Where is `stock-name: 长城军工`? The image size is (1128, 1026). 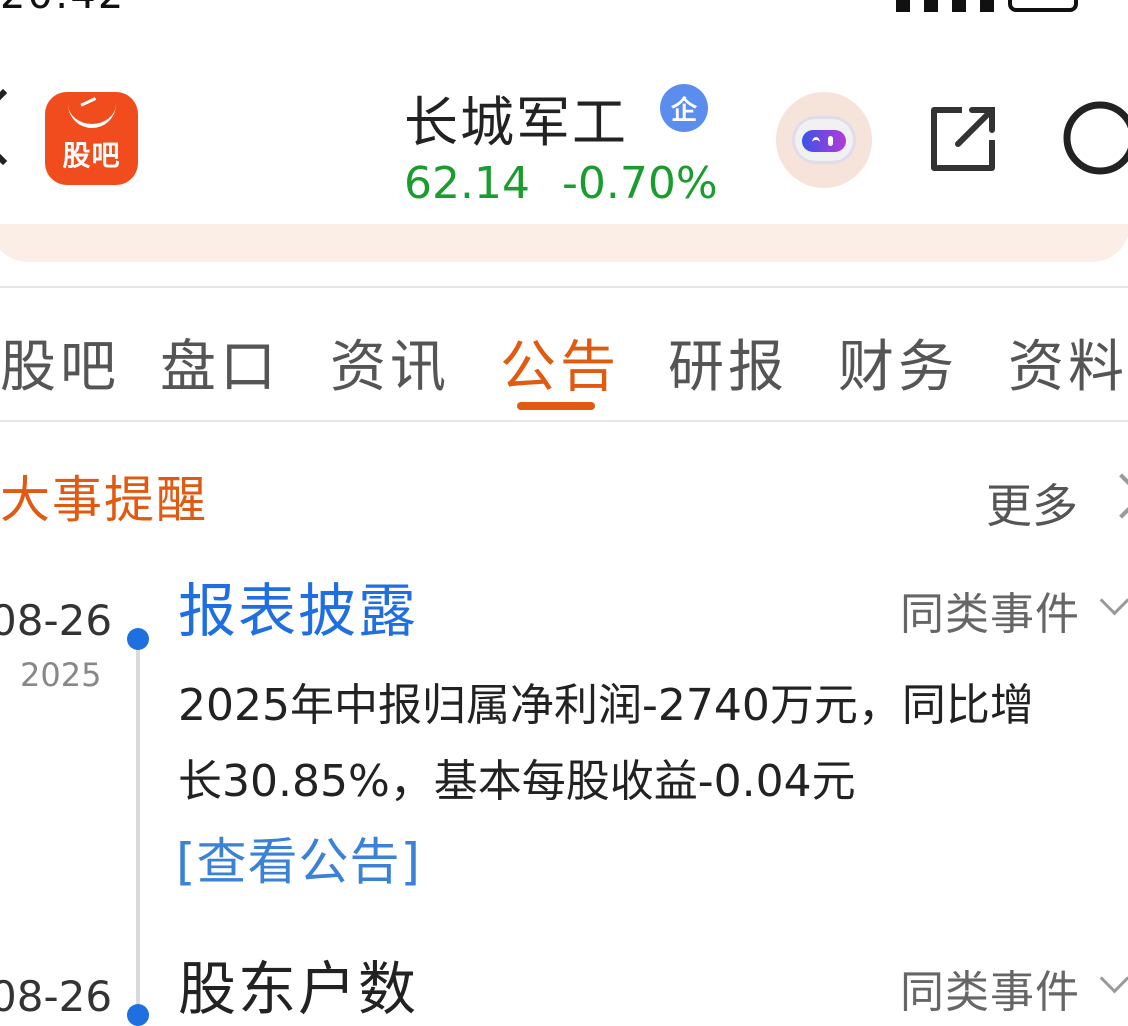
stock-name: 长城军工 is located at coordinates (516, 122).